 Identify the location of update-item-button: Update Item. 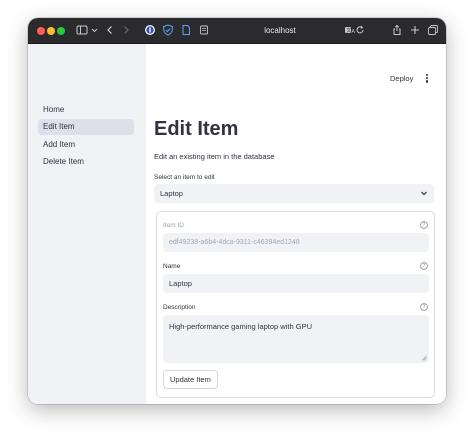
(190, 379).